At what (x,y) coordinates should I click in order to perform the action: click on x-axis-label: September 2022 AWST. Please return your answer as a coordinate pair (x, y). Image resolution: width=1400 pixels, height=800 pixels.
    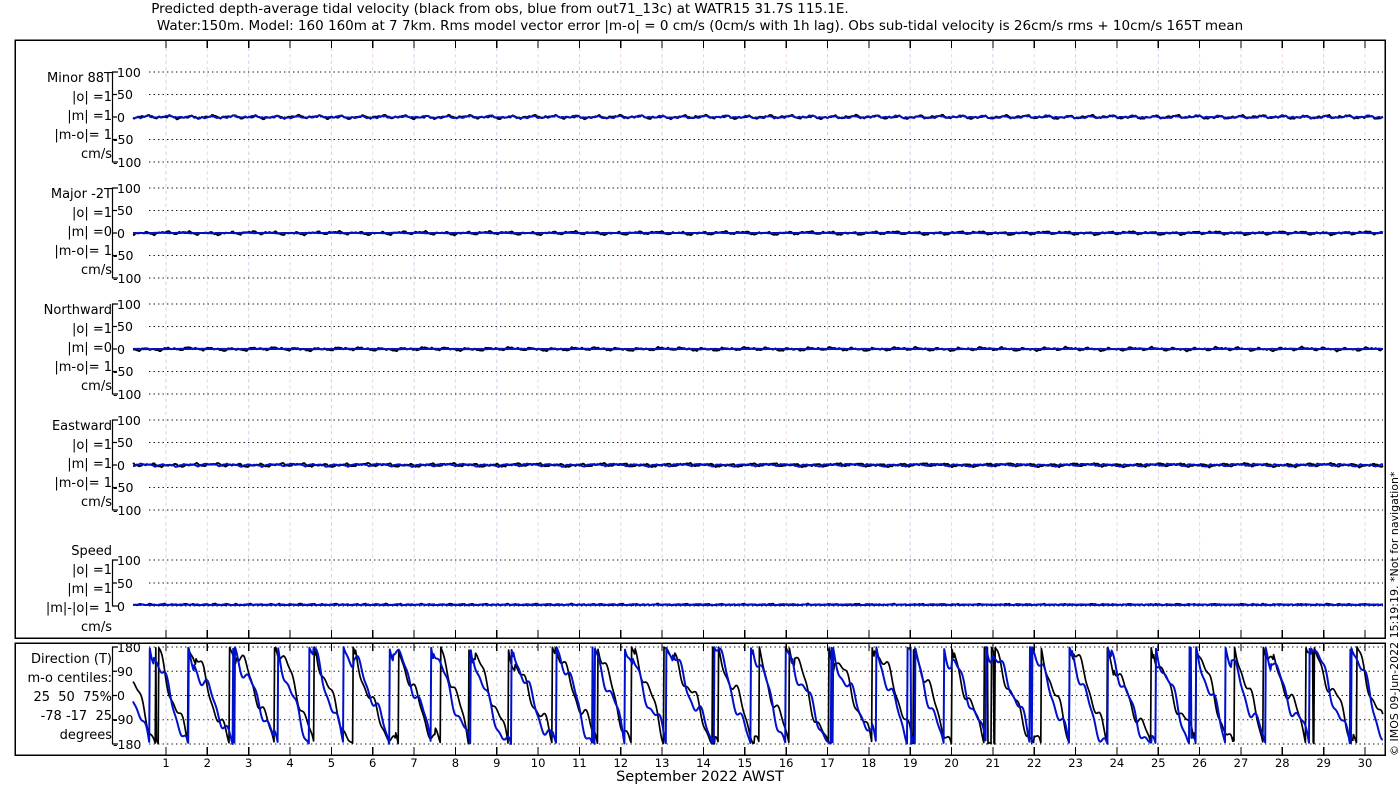
    Looking at the image, I should click on (700, 777).